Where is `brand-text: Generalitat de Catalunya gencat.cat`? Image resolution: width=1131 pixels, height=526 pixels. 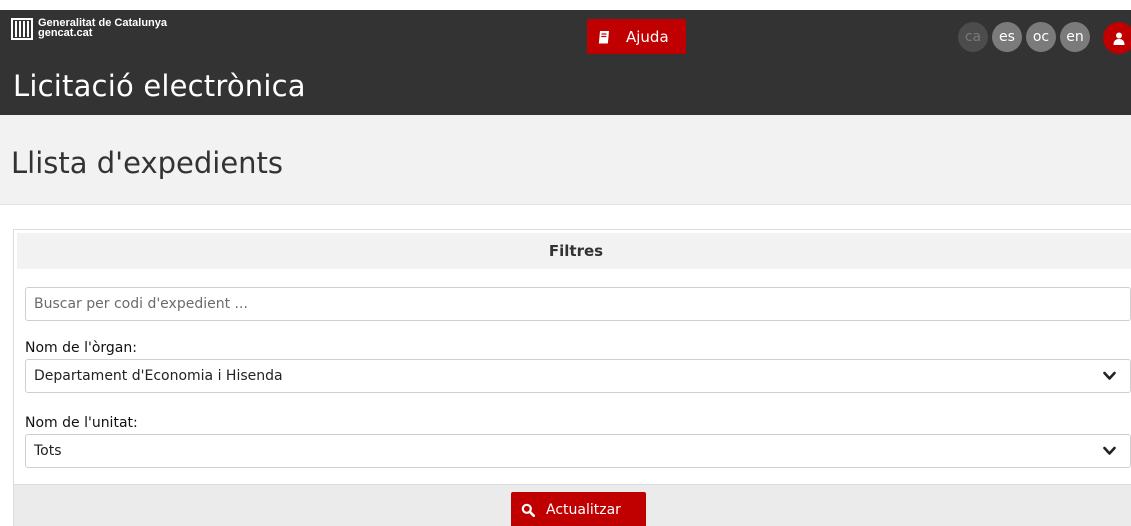
brand-text: Generalitat de Catalunya gencat.cat is located at coordinates (102, 28).